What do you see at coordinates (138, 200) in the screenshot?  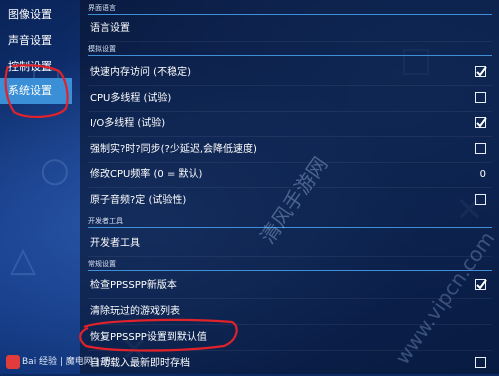 I see `row-label: 原子音频?定 (试验性)` at bounding box center [138, 200].